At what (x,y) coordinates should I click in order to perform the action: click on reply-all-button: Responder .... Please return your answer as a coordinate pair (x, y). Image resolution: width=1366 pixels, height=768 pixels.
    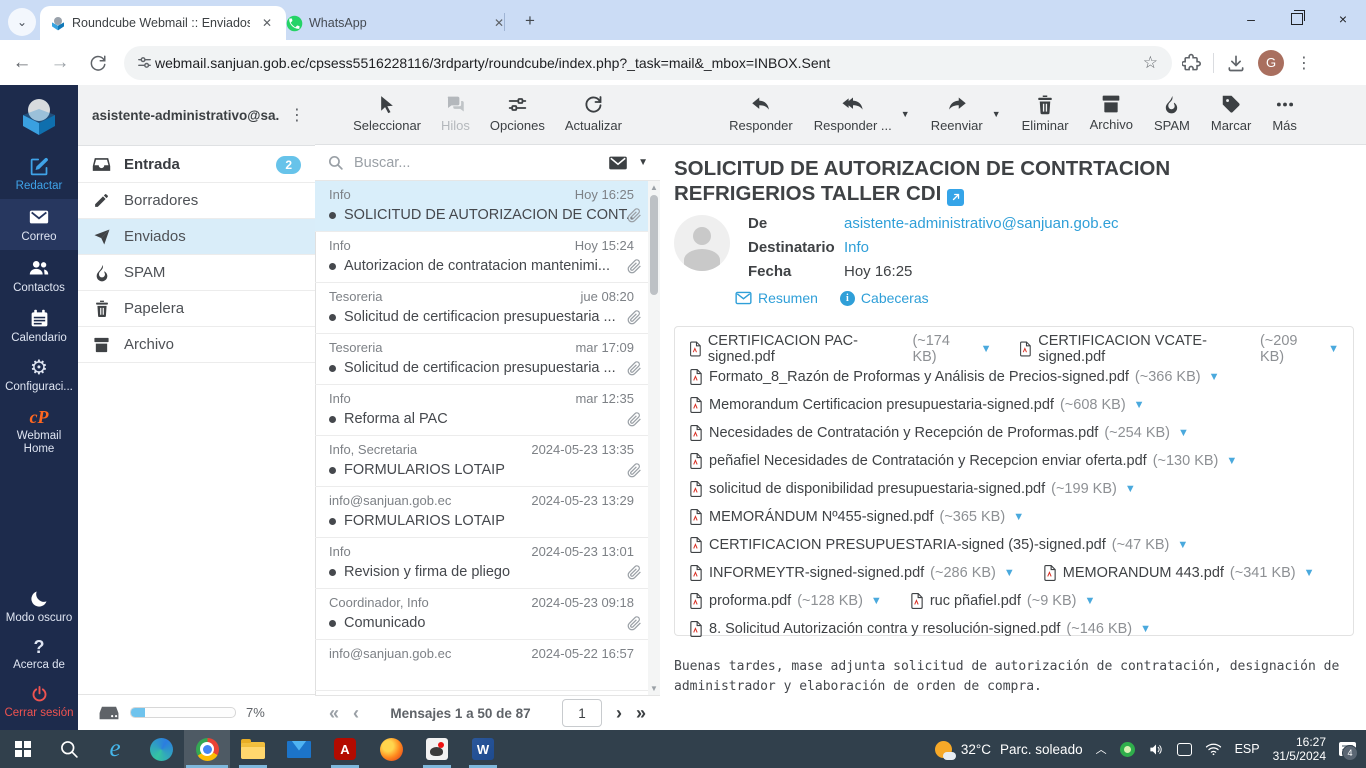
    Looking at the image, I should click on (853, 113).